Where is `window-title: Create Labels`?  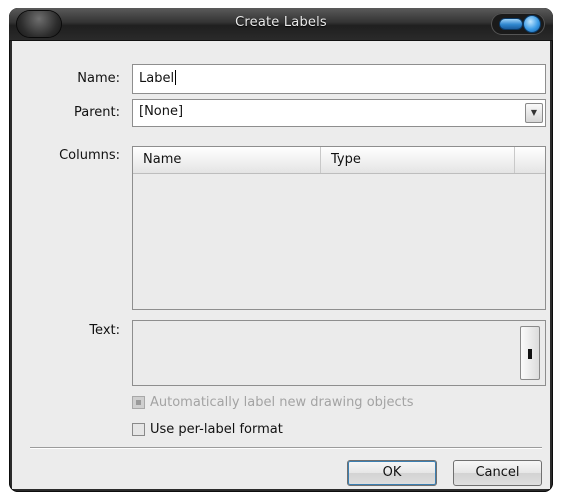
window-title: Create Labels is located at coordinates (281, 22).